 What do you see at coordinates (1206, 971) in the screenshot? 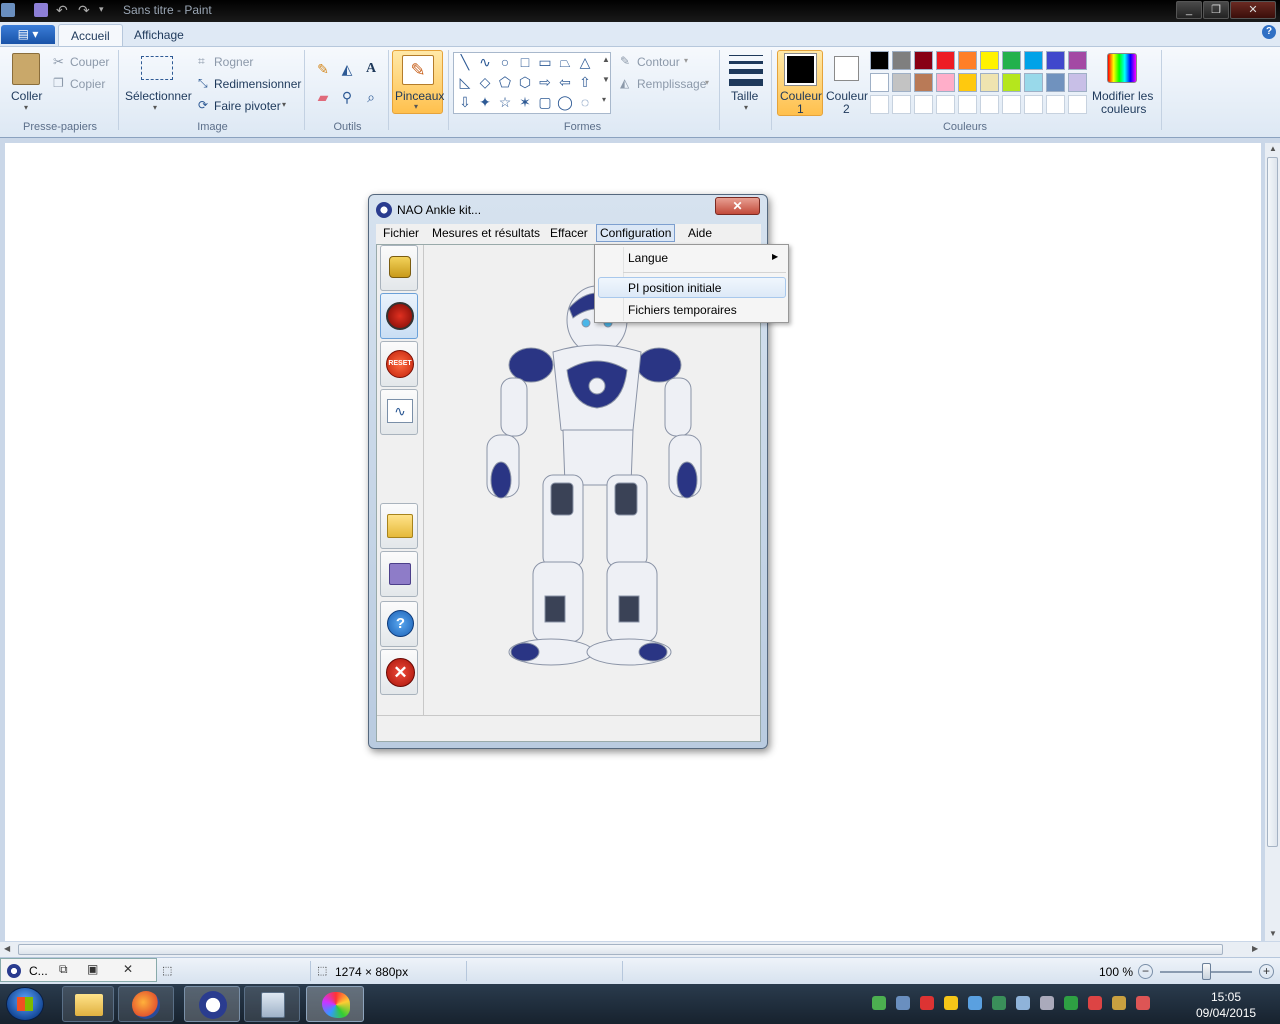
I see `zoom-slider-thumb` at bounding box center [1206, 971].